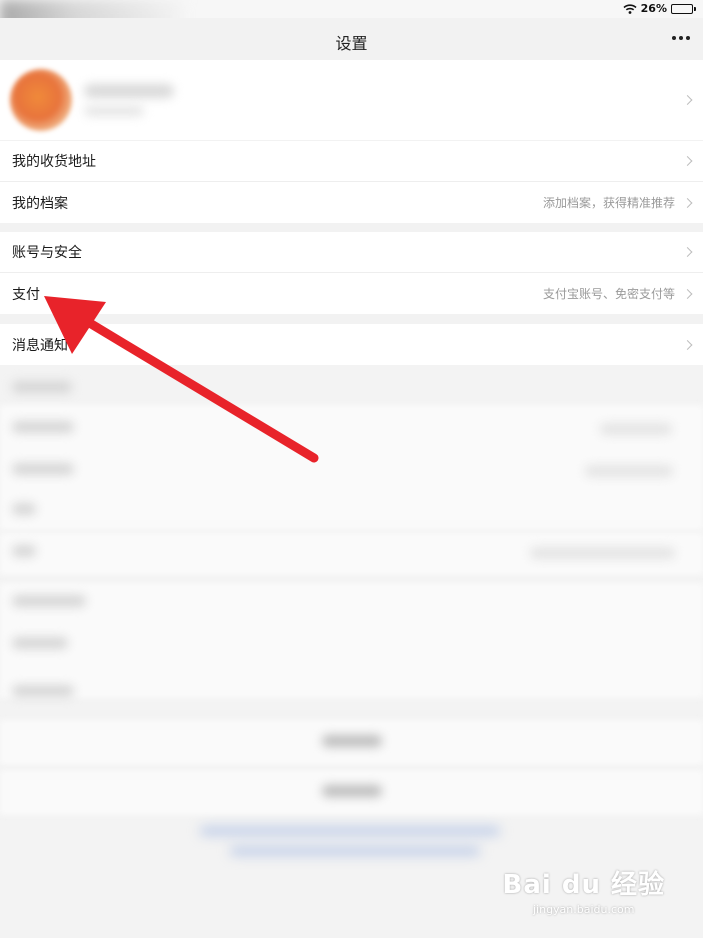 The width and height of the screenshot is (703, 938). Describe the element at coordinates (351, 640) in the screenshot. I see `blurred-list` at that location.